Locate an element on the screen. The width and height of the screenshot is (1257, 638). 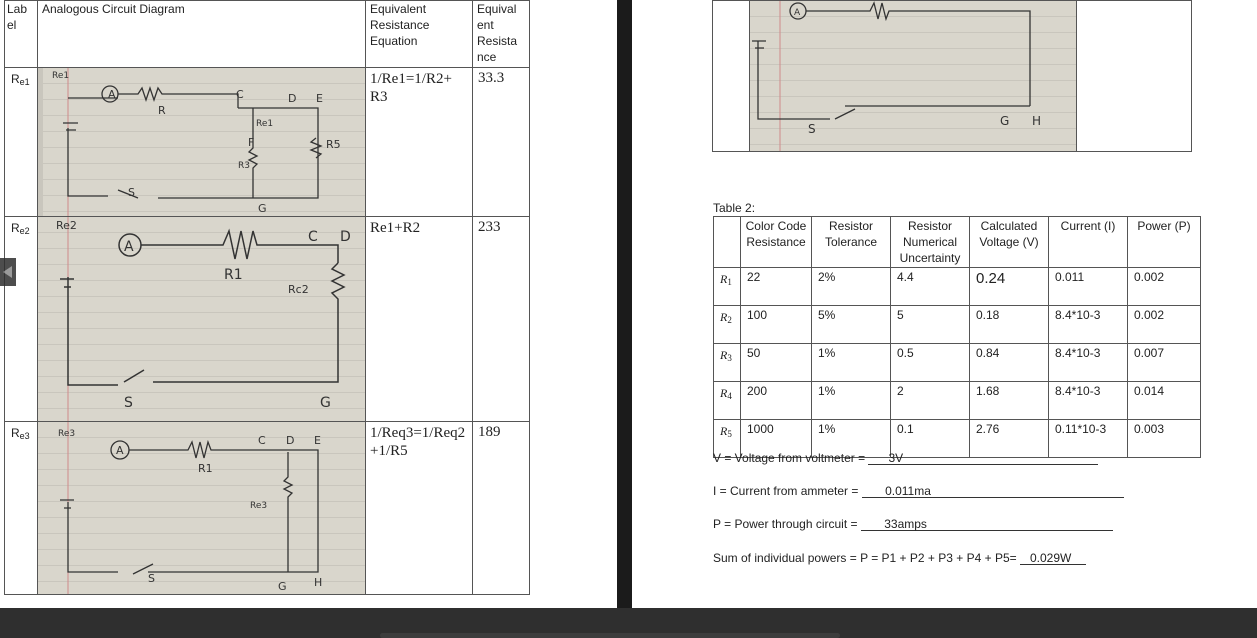
uncertainty-cell: 0.5 is located at coordinates (930, 362).